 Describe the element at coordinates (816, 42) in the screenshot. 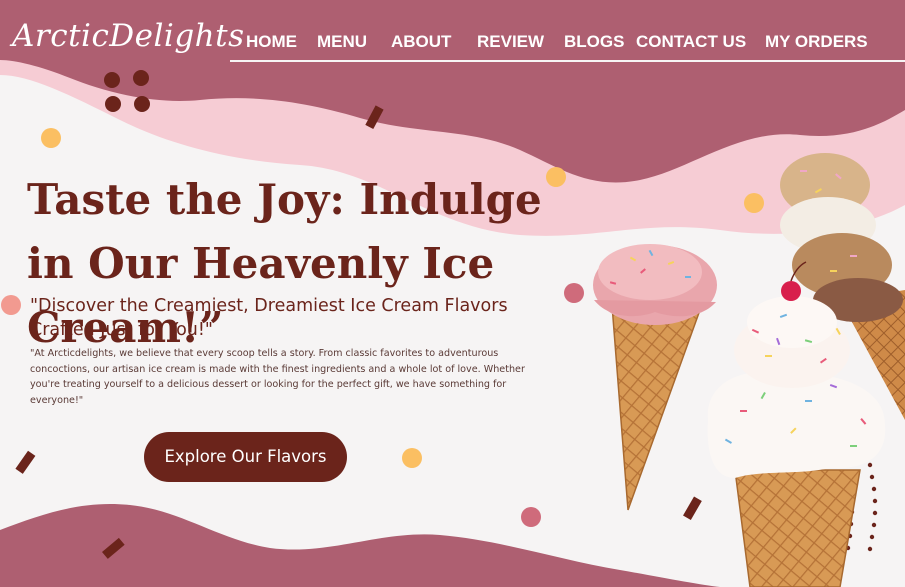

I see `nav-my-orders-link: MY ORDERS` at that location.